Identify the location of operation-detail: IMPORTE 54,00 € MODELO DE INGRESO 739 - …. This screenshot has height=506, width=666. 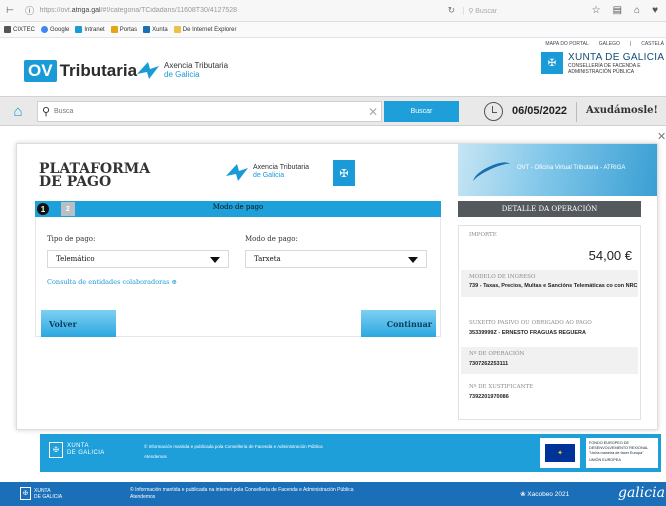
(549, 322).